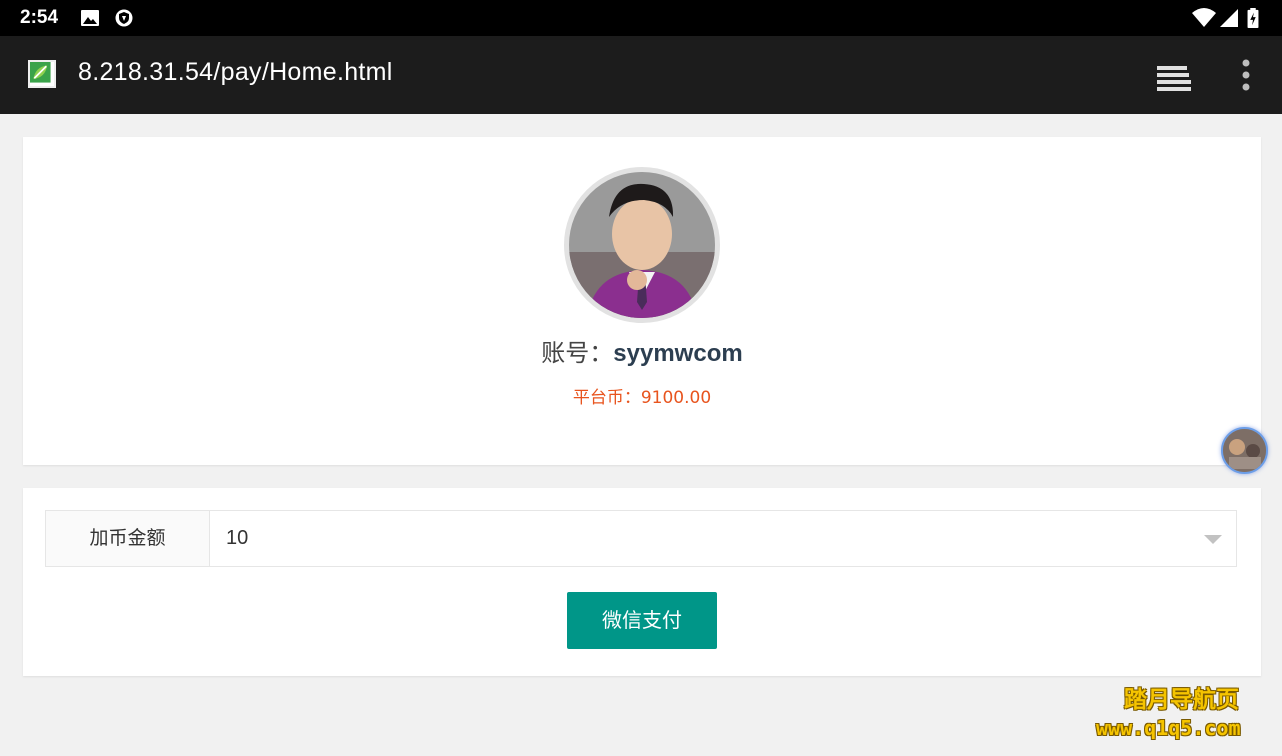 The height and width of the screenshot is (756, 1282). I want to click on chevron-down-icon, so click(1213, 539).